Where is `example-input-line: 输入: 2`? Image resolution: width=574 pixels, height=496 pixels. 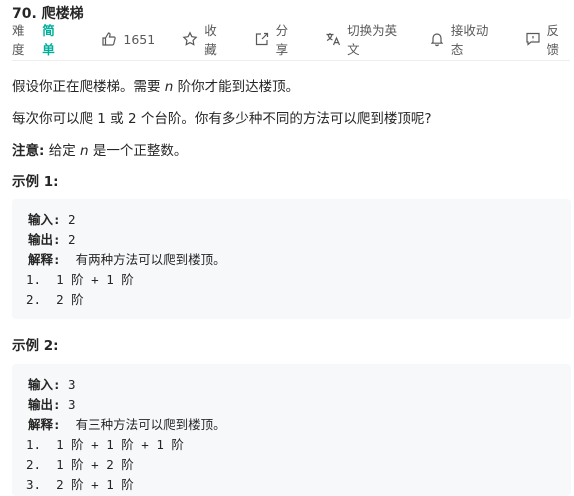 example-input-line: 输入: 2 is located at coordinates (52, 218).